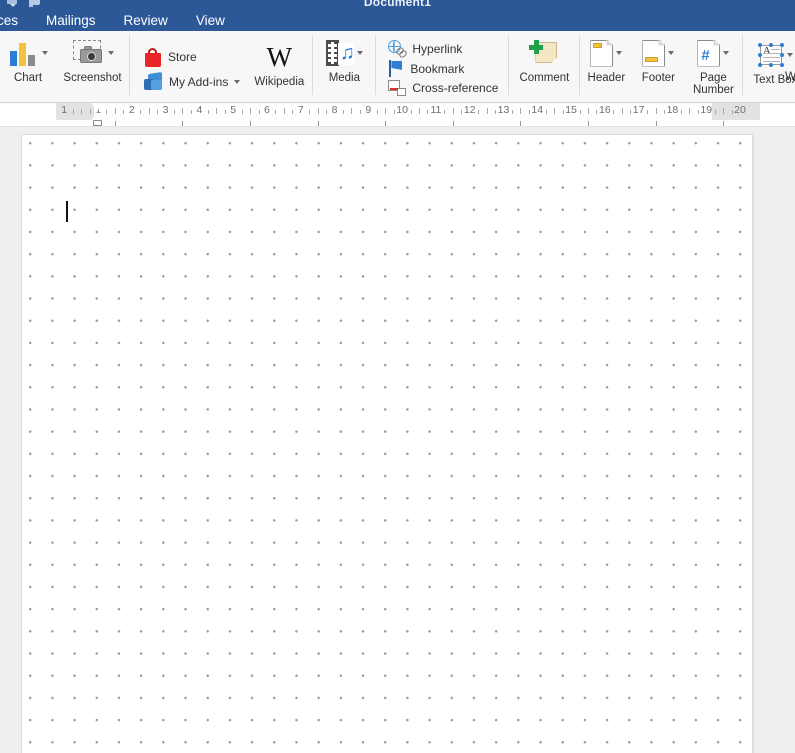  What do you see at coordinates (658, 78) in the screenshot?
I see `footer-label: Footer` at bounding box center [658, 78].